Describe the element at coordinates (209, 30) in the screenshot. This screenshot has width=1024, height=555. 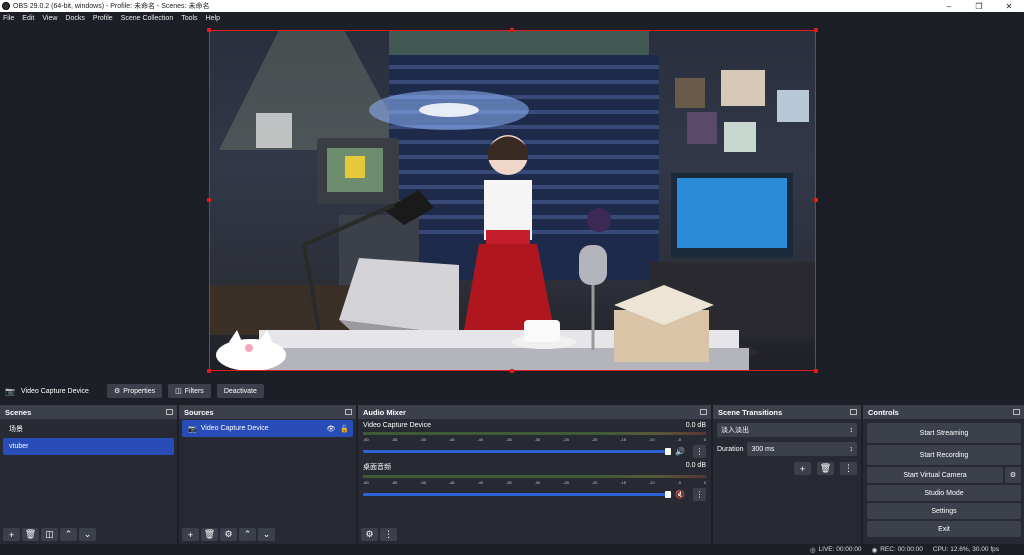
I see `resize-handle-top-left` at that location.